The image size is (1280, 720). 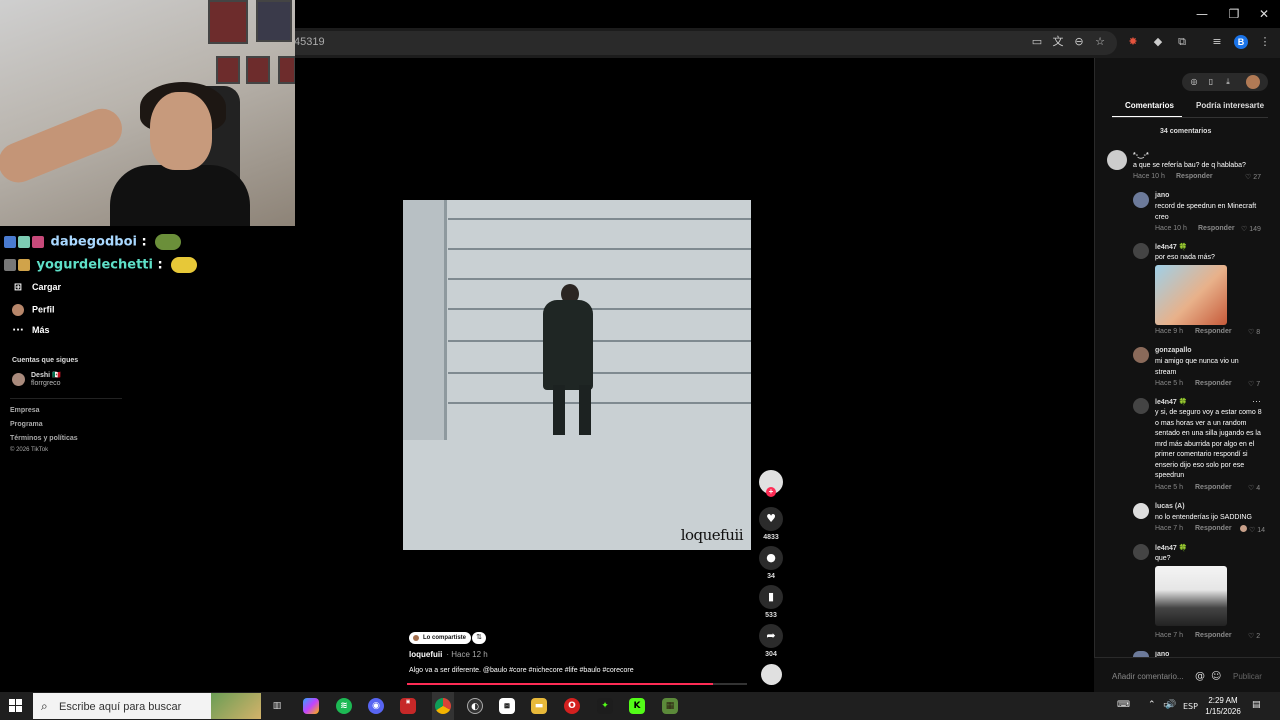 I want to click on emoji-icon: ☺, so click(x=1216, y=676).